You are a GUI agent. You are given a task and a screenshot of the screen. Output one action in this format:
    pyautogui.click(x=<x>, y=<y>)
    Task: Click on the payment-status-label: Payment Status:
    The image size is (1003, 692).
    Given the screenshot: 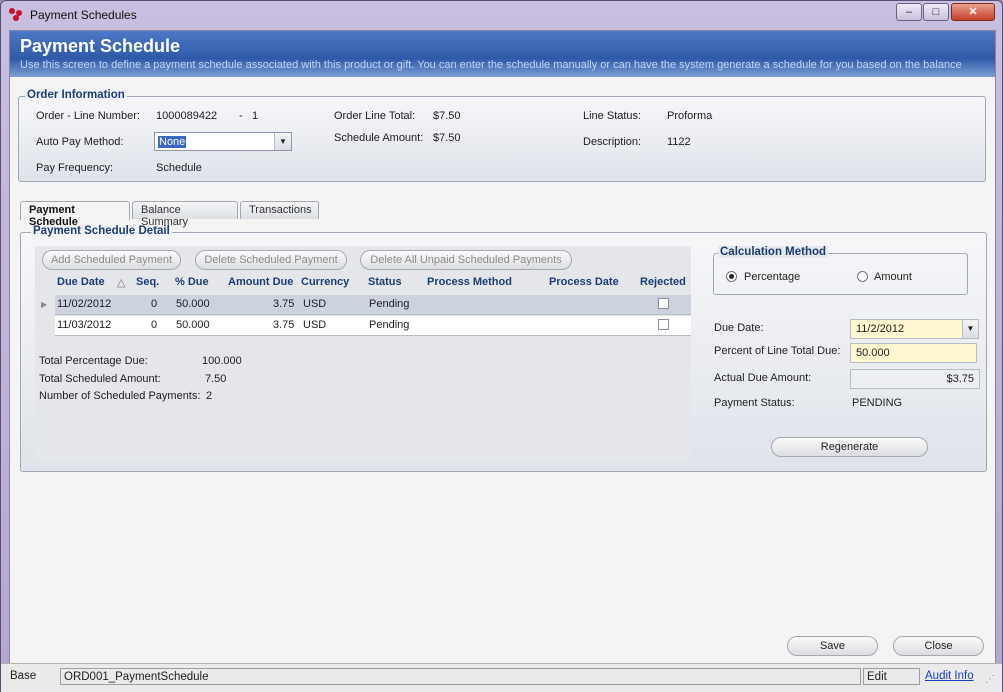 What is the action you would take?
    pyautogui.click(x=754, y=403)
    